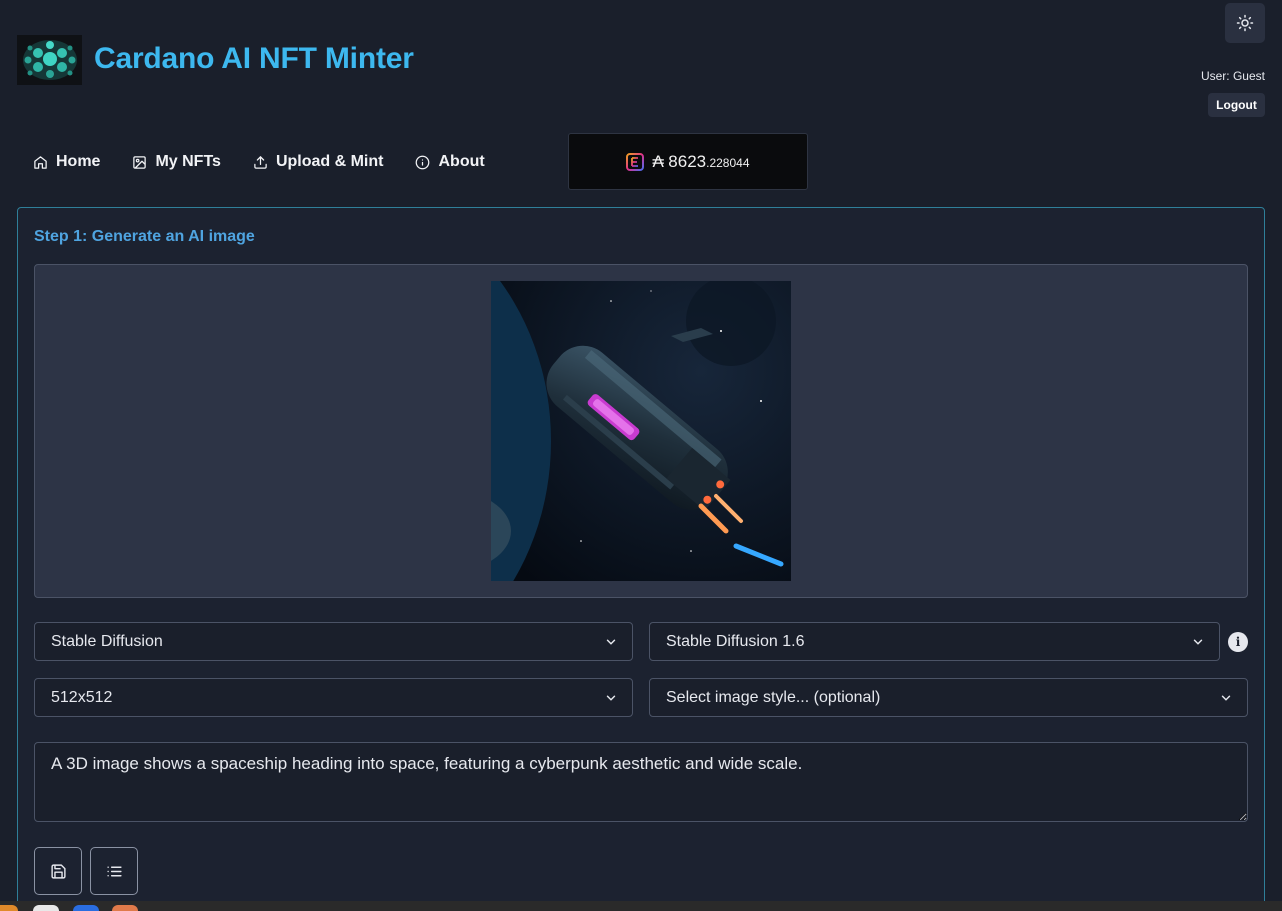 The image size is (1282, 911). I want to click on nav-home: Home, so click(66, 162).